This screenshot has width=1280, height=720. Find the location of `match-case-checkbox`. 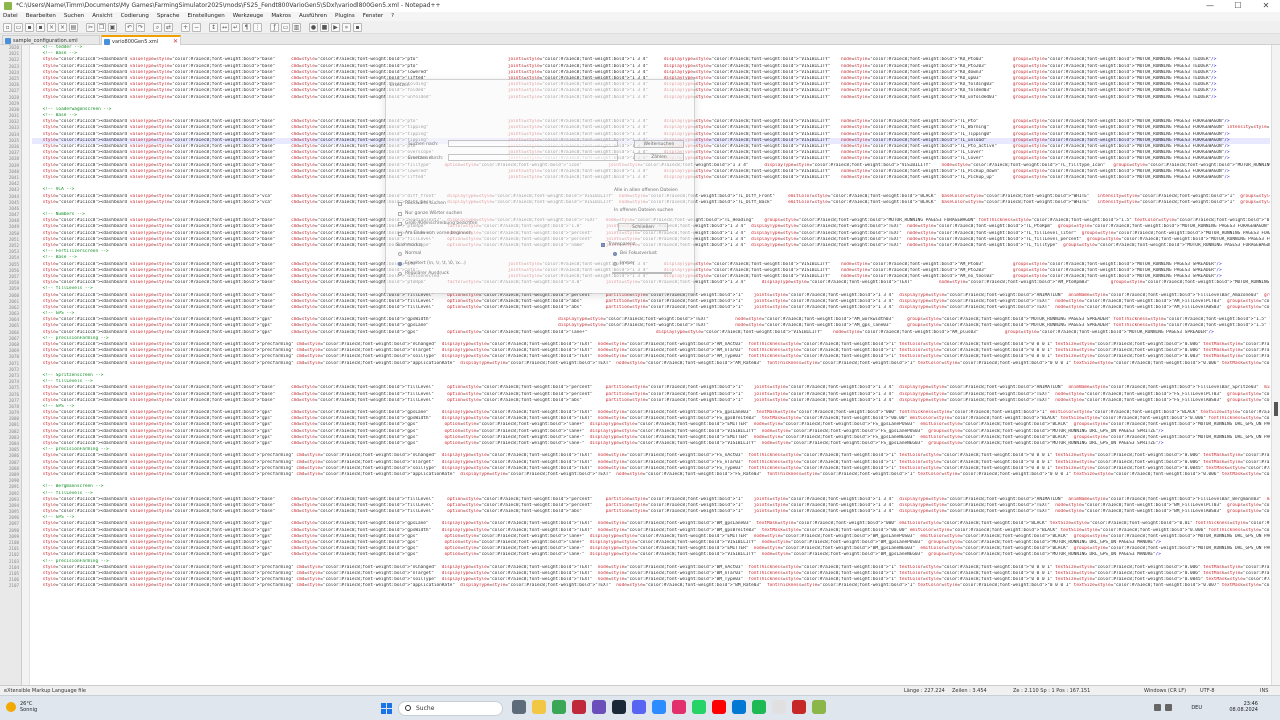

match-case-checkbox is located at coordinates (400, 224).